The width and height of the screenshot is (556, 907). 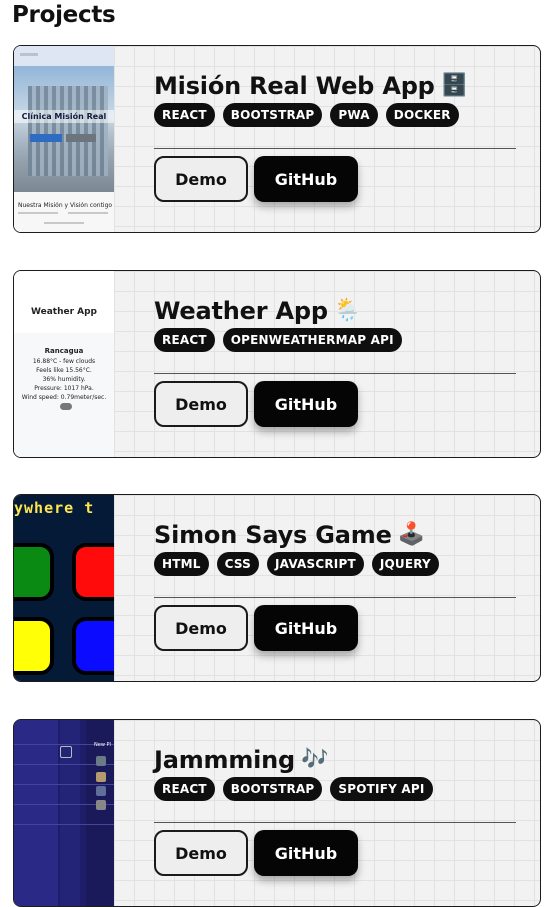 I want to click on tech-tag: OPENWEATHERMAP API, so click(x=312, y=340).